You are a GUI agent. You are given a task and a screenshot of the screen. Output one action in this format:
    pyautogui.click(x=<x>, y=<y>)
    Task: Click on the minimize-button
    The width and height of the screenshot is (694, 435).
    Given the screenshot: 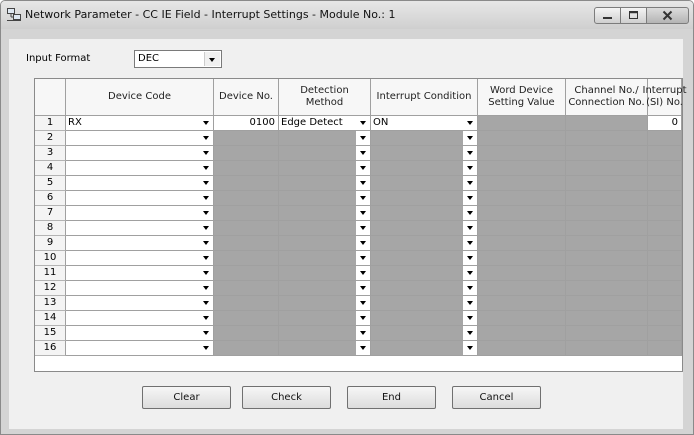 What is the action you would take?
    pyautogui.click(x=607, y=15)
    